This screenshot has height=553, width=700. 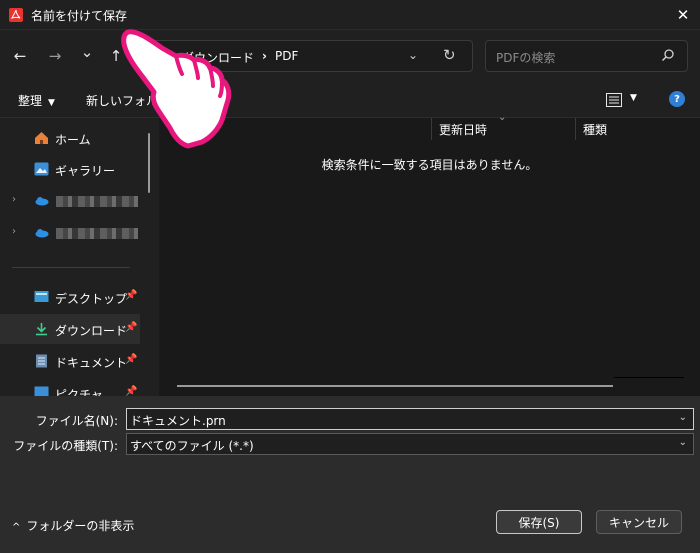 I want to click on forward-arrow-icon: →, so click(x=55, y=56).